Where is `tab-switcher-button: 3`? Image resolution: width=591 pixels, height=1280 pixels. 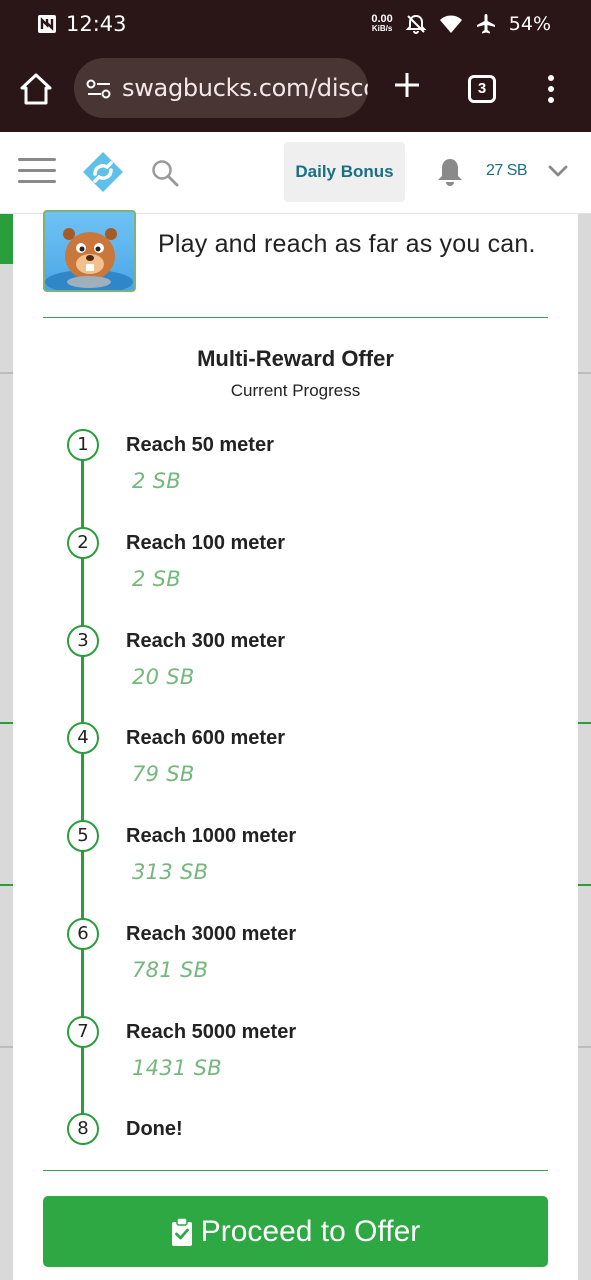 tab-switcher-button: 3 is located at coordinates (482, 89).